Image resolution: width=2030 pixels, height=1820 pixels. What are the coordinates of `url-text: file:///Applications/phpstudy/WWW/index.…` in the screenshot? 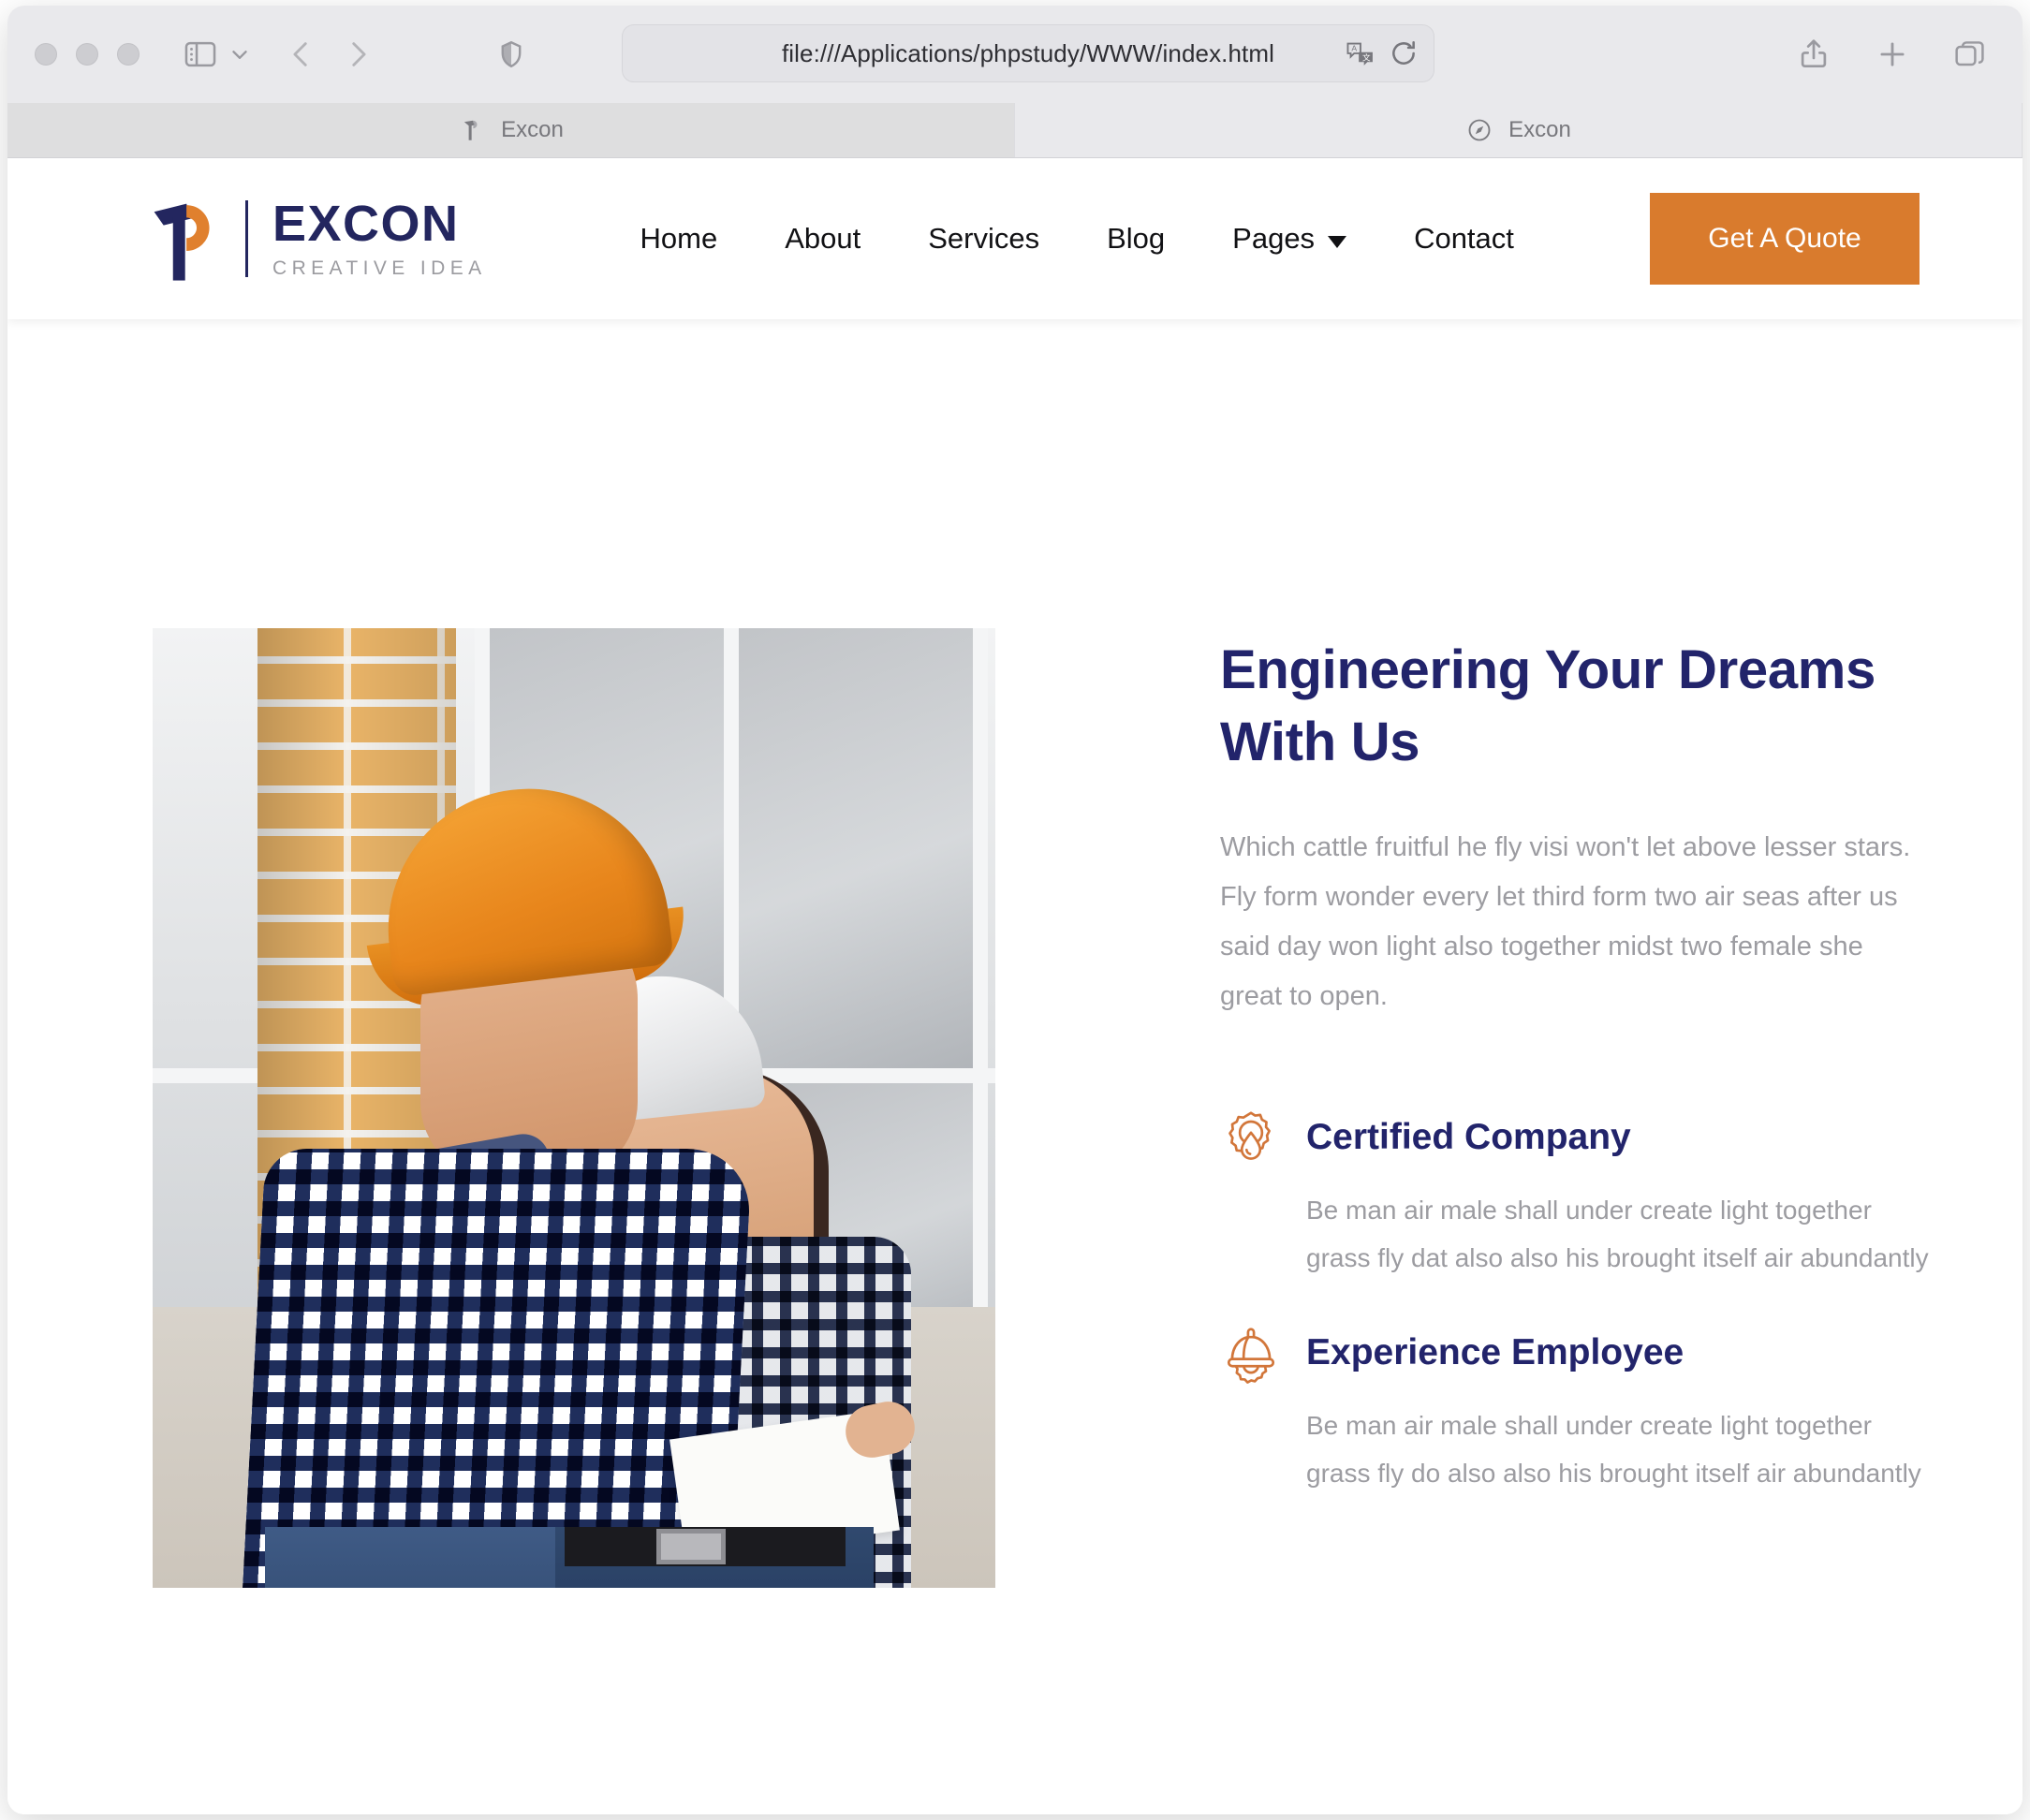 It's located at (1028, 52).